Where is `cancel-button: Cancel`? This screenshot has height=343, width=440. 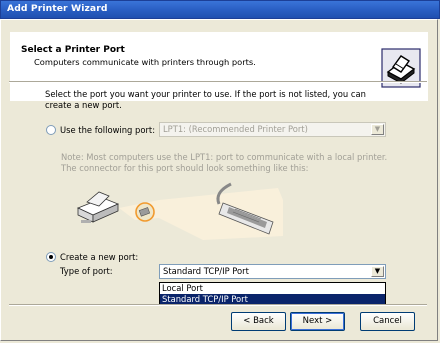 cancel-button: Cancel is located at coordinates (387, 321).